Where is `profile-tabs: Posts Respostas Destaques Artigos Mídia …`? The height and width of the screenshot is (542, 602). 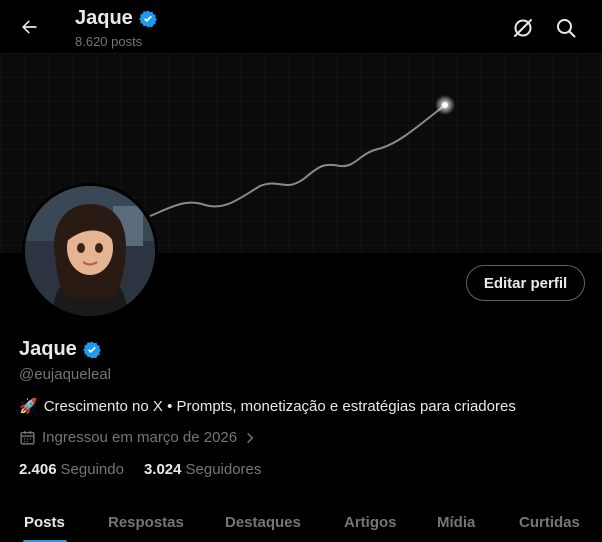
profile-tabs: Posts Respostas Destaques Artigos Mídia … is located at coordinates (301, 522).